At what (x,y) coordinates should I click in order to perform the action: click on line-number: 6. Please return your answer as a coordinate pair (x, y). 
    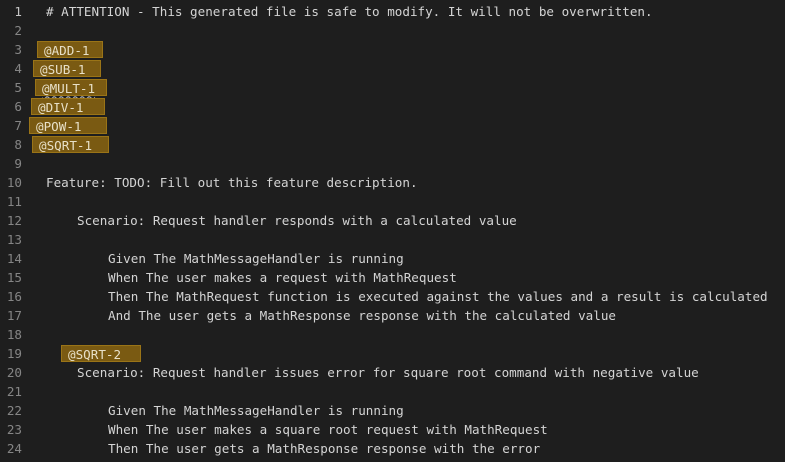
    Looking at the image, I should click on (18, 106).